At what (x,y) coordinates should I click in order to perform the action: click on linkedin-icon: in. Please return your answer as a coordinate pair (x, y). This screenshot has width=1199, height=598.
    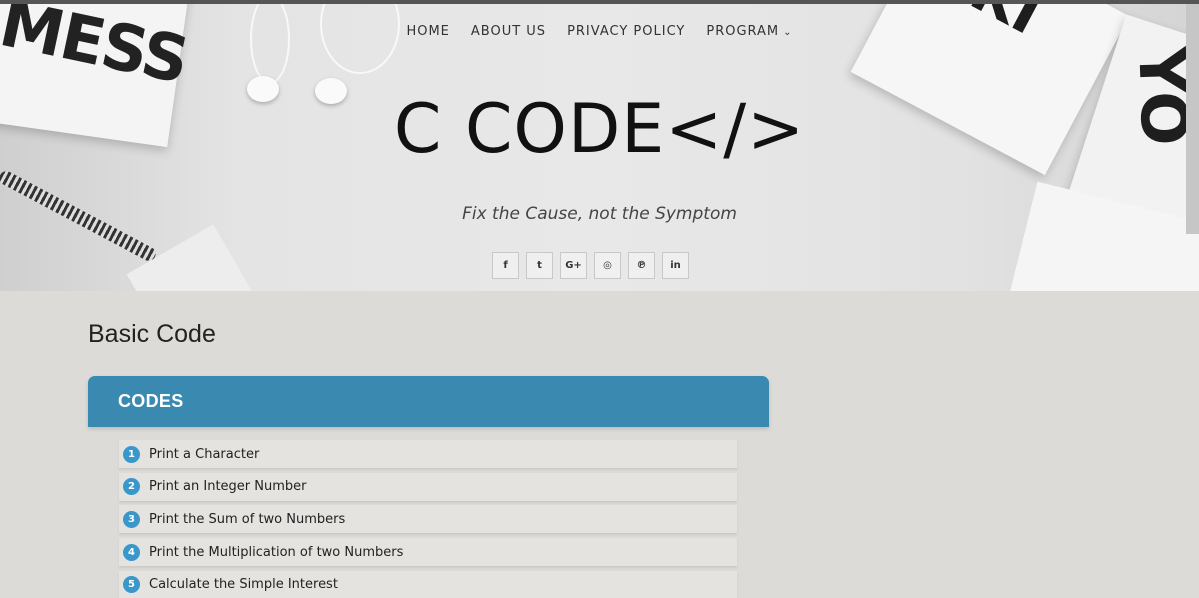
    Looking at the image, I should click on (675, 265).